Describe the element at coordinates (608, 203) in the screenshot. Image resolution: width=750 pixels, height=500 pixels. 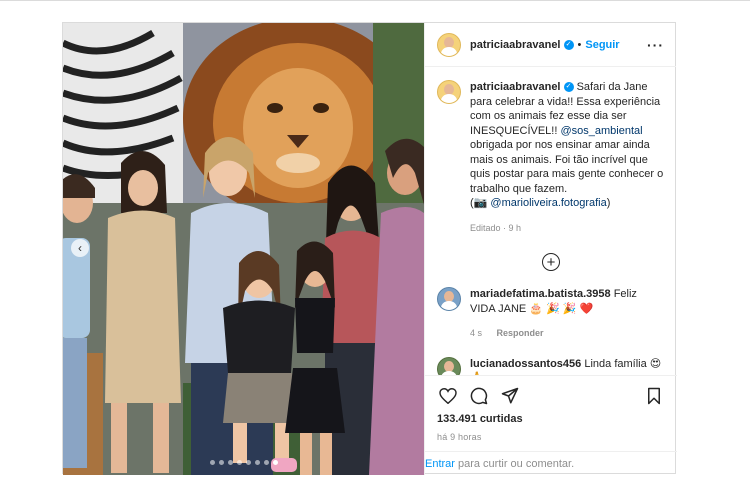
I see `caption-text-part: )` at that location.